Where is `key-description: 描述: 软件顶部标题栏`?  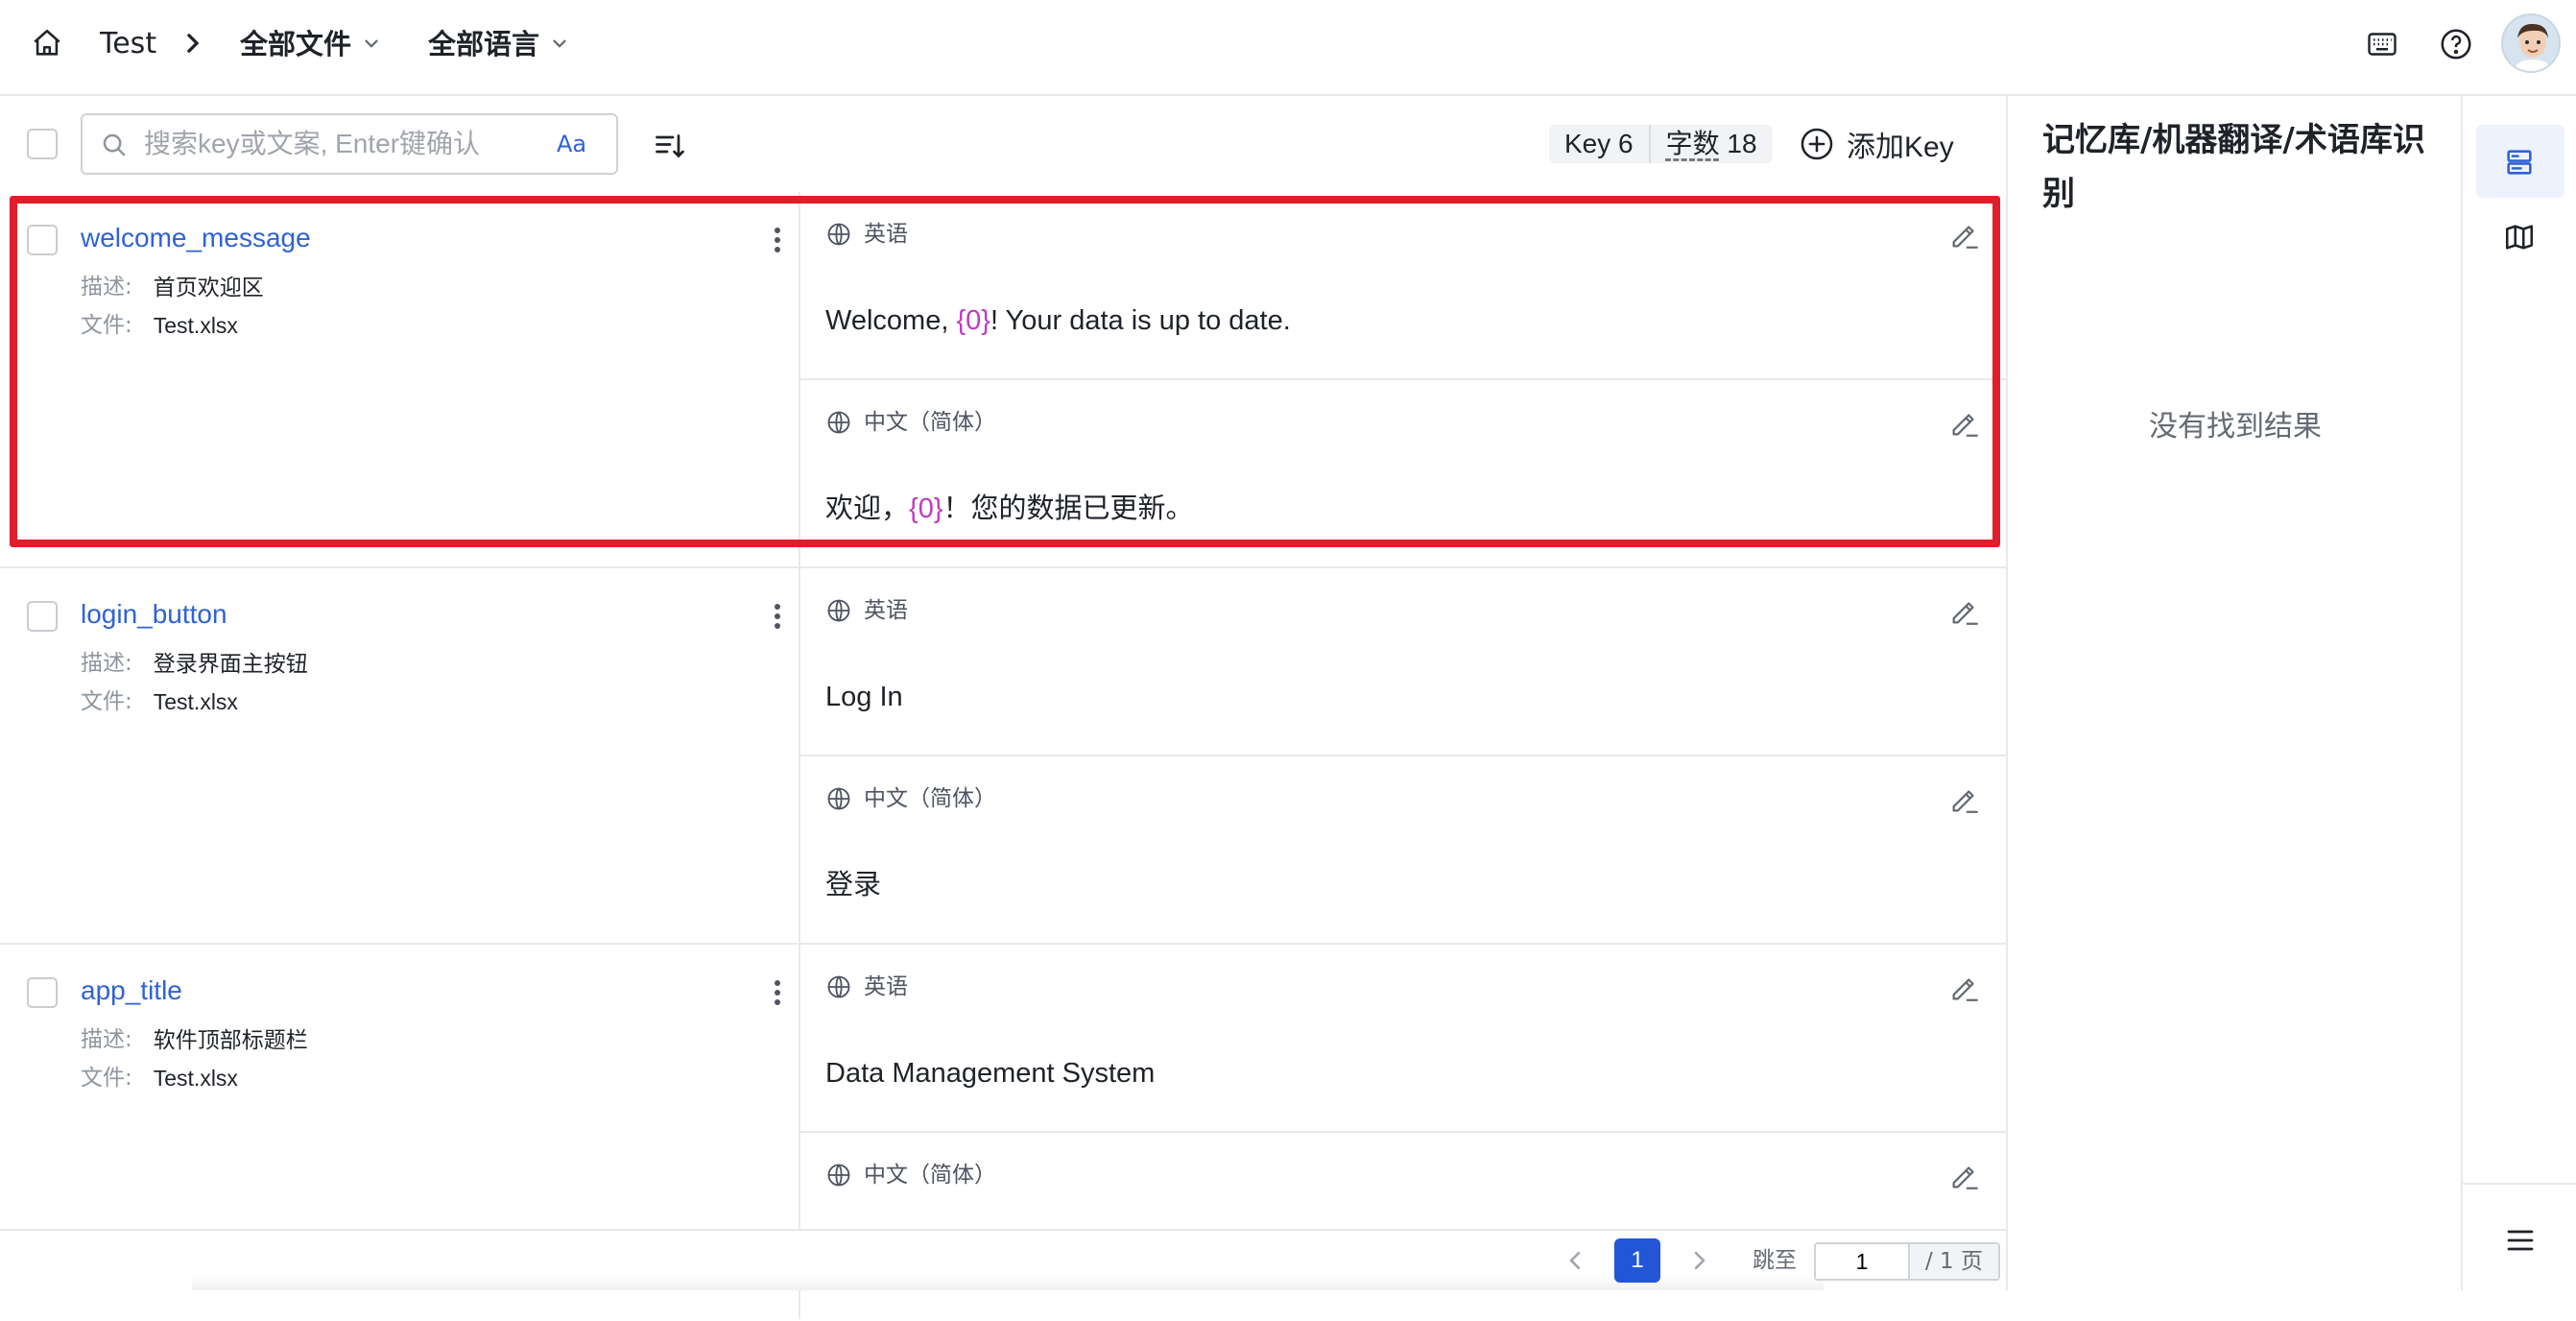 key-description: 描述: 软件顶部标题栏 is located at coordinates (194, 1040).